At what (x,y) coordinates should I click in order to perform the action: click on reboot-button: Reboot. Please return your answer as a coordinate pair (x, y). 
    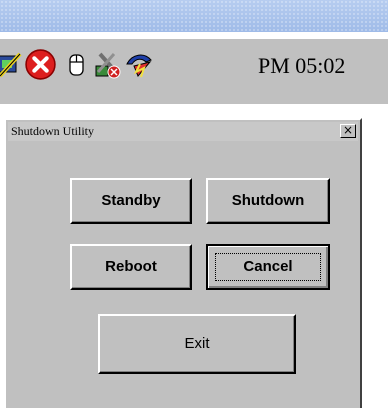
    Looking at the image, I should click on (131, 267).